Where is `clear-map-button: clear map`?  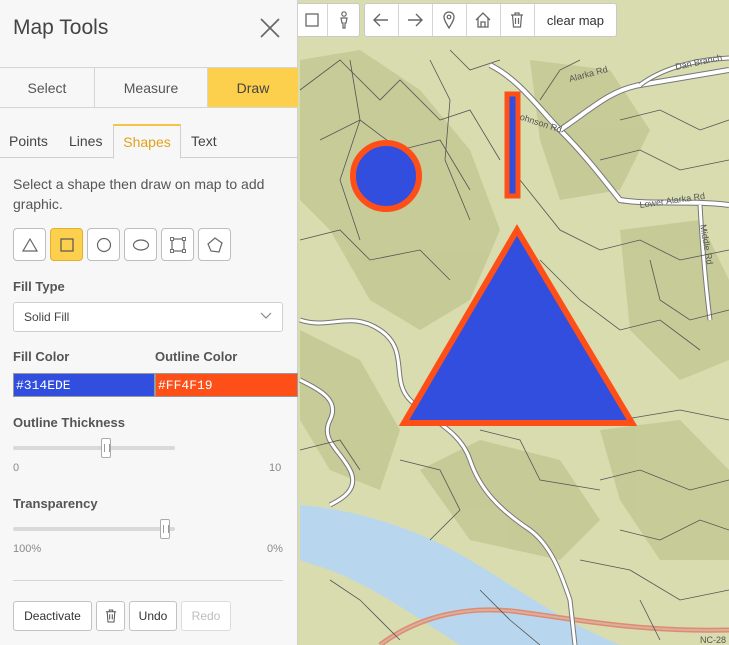
clear-map-button: clear map is located at coordinates (575, 20).